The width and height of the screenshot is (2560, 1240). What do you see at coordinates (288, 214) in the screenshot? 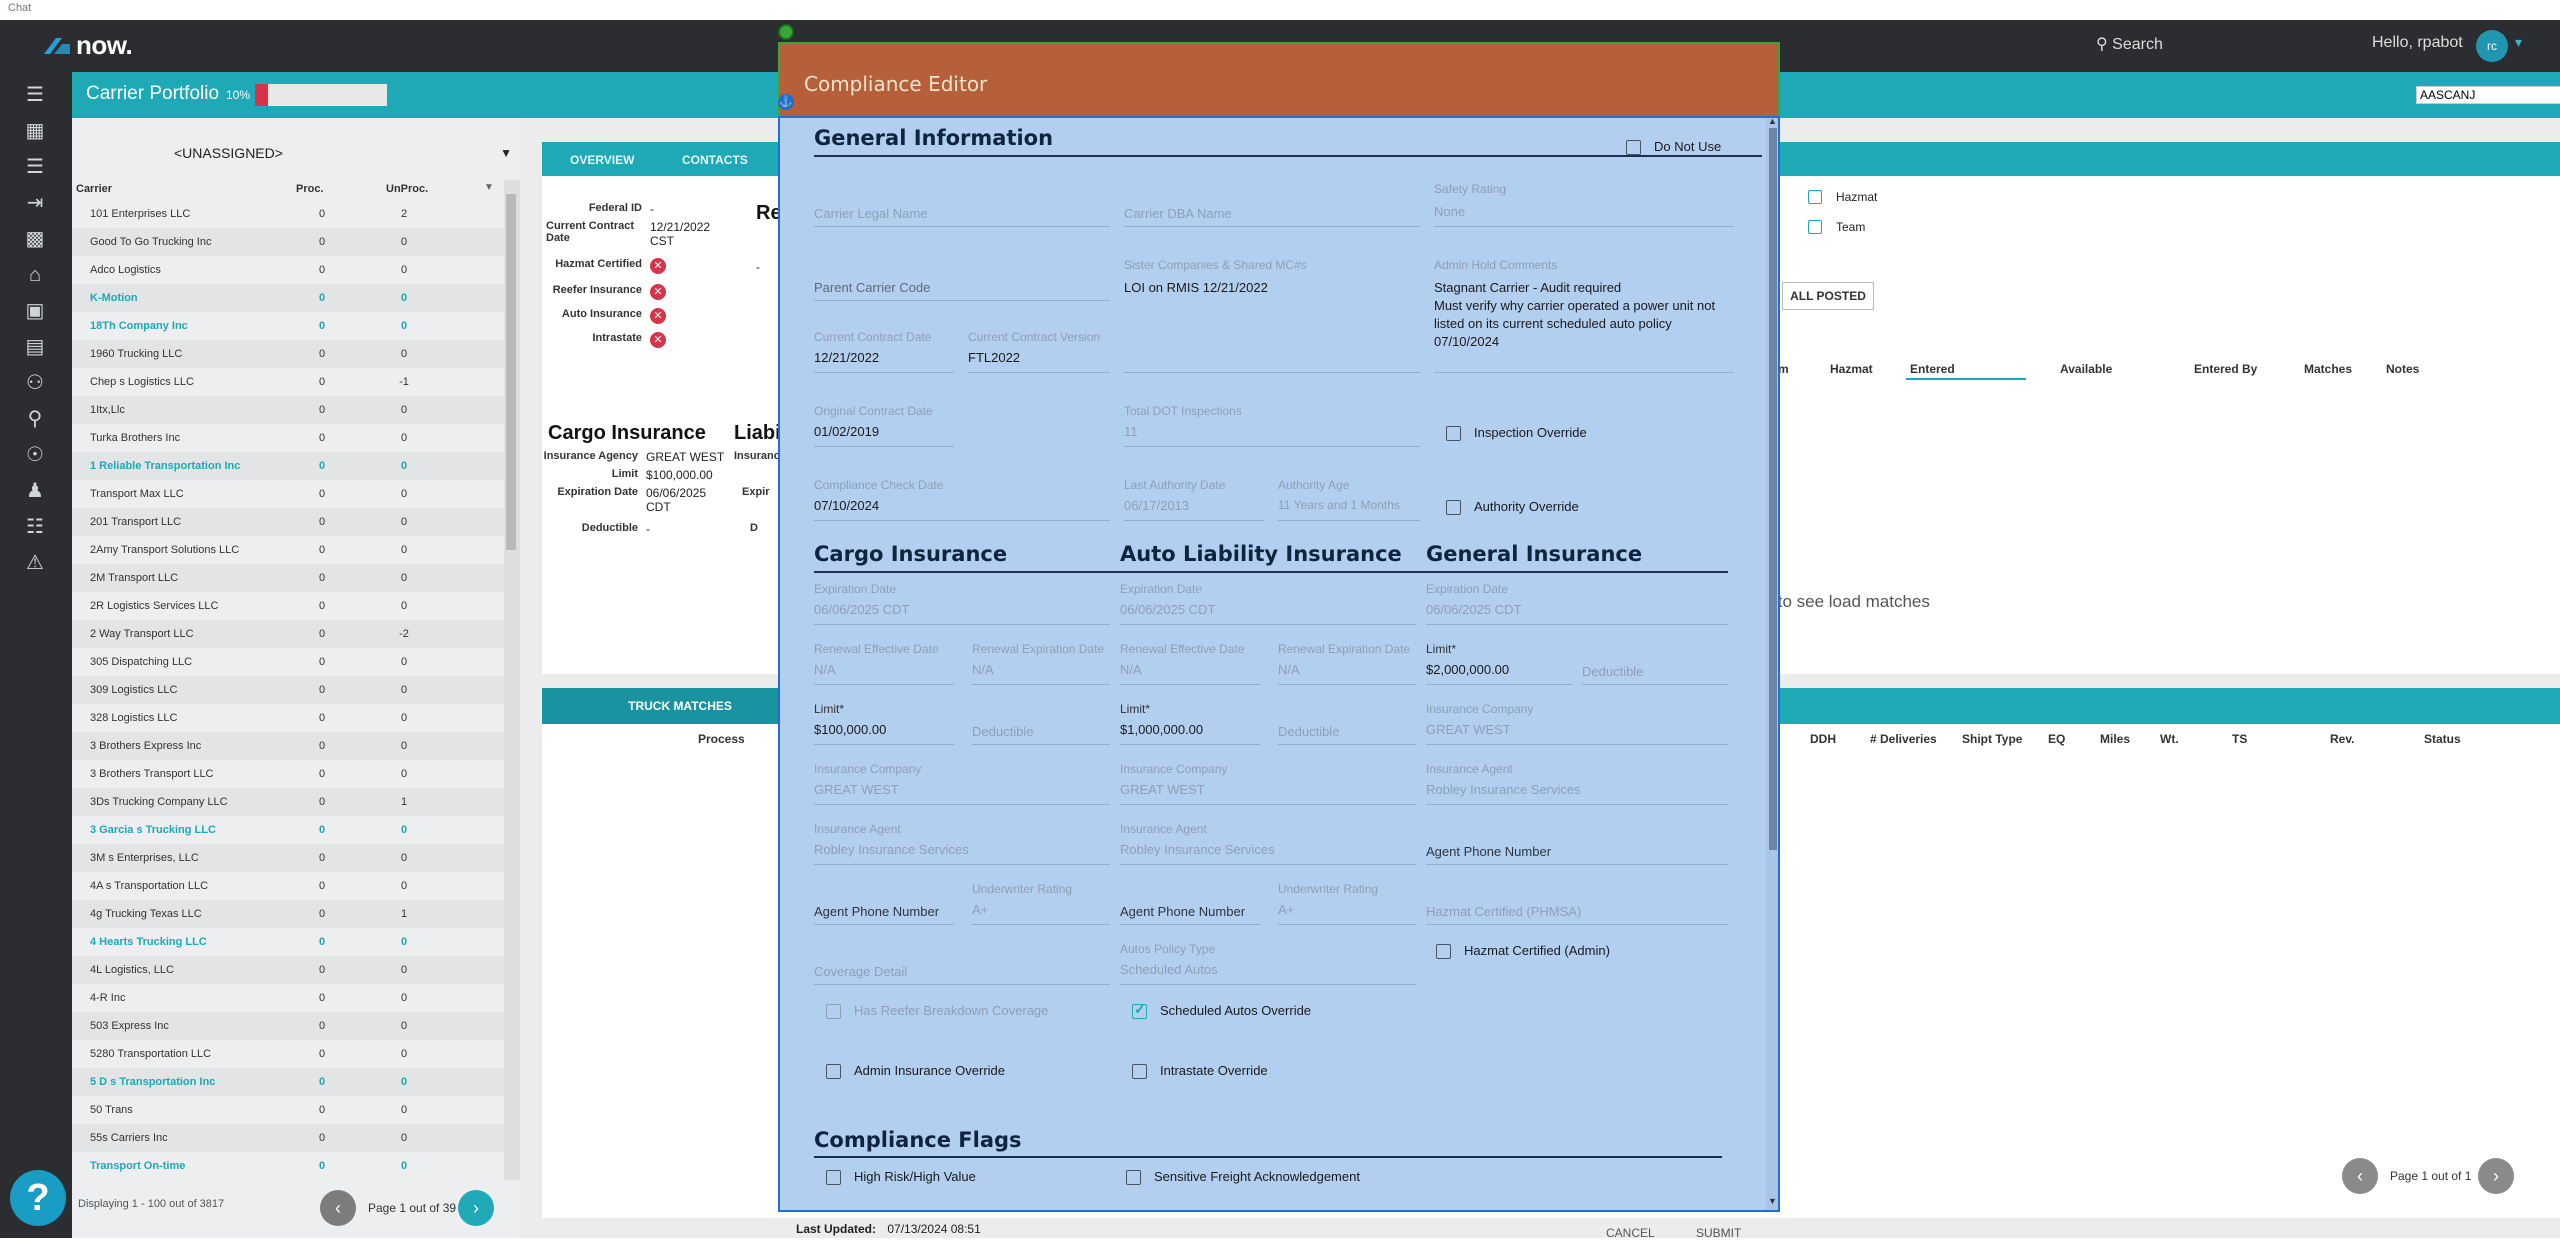
I see `table-row: 101 Enterprises LLC 0 2` at bounding box center [288, 214].